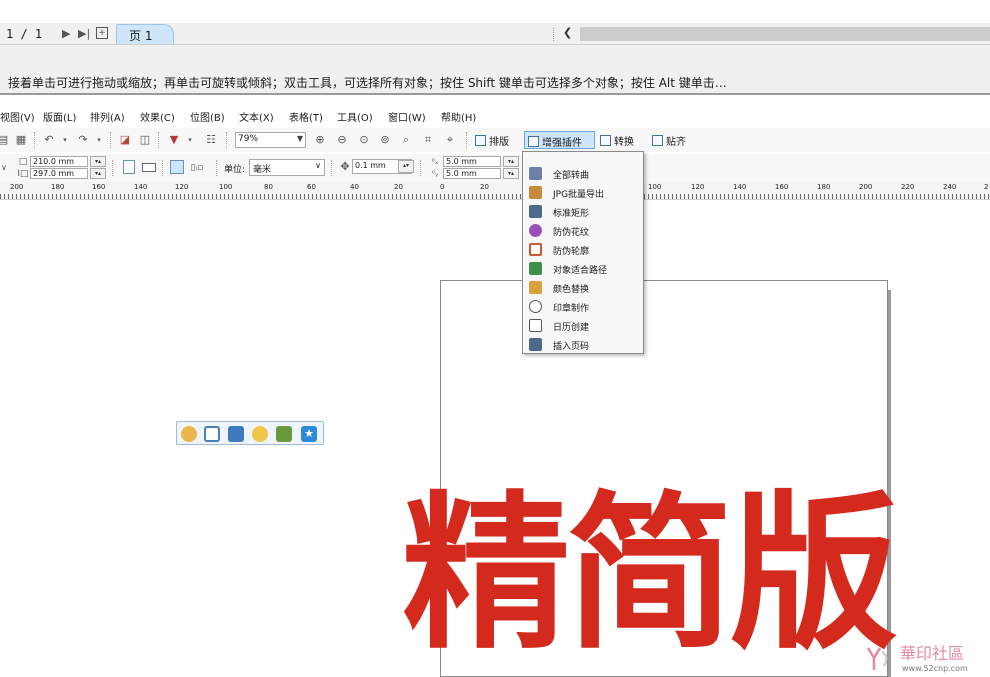  What do you see at coordinates (669, 140) in the screenshot?
I see `snap-button: 贴齐` at bounding box center [669, 140].